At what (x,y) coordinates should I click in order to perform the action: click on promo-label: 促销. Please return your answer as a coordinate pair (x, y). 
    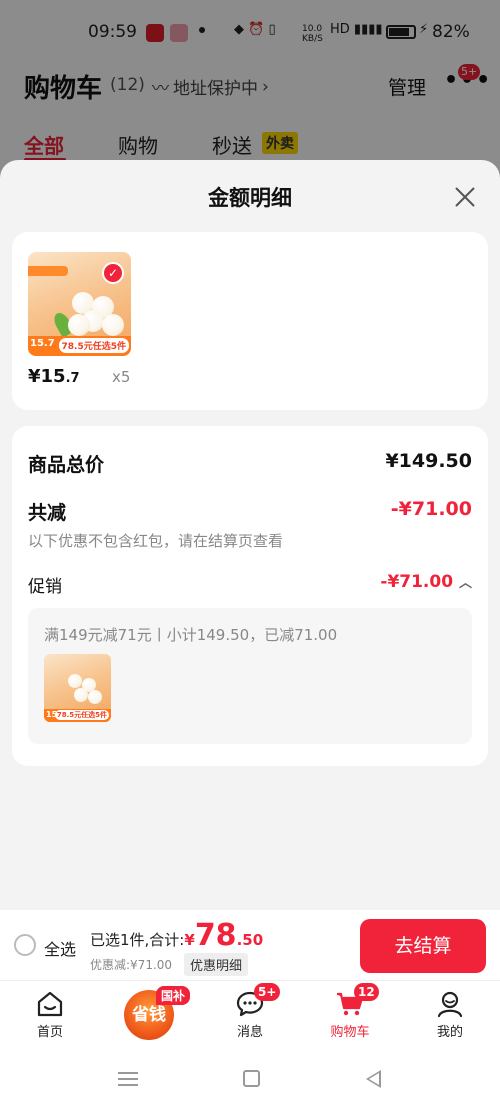
    Looking at the image, I should click on (45, 587).